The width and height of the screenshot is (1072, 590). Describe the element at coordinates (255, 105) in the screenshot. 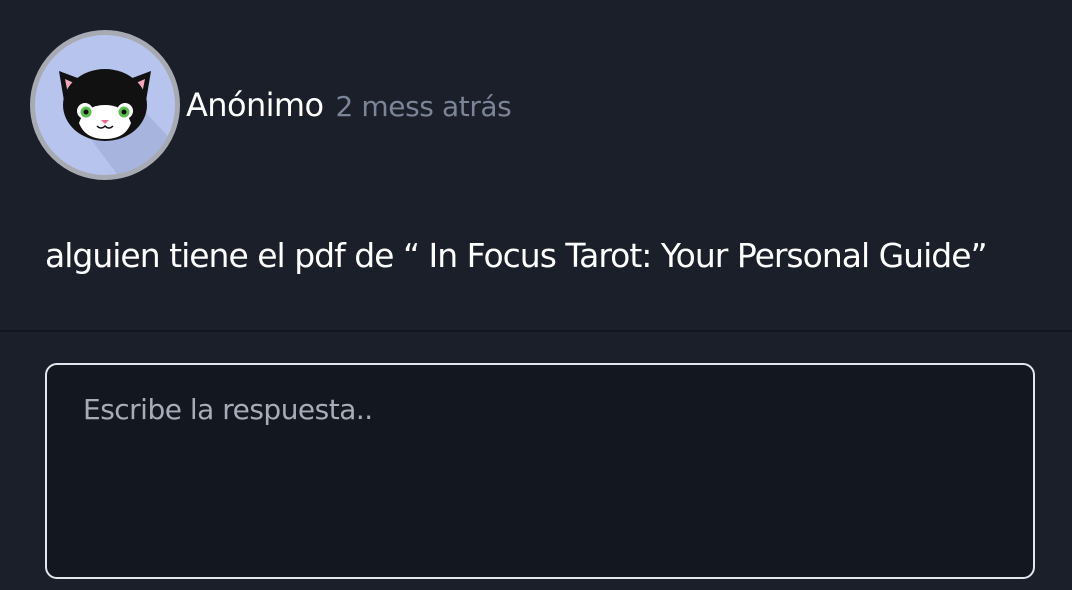

I see `author-name: Anónimo` at that location.